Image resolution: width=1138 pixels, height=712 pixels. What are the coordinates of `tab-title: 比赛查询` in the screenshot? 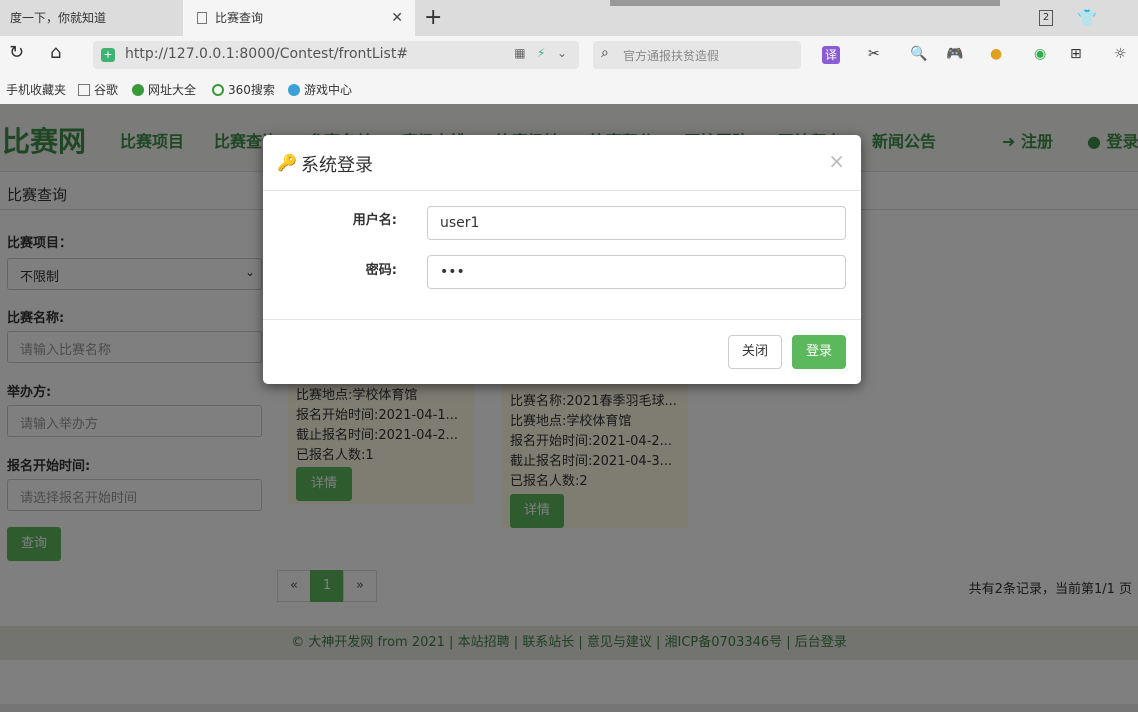 It's located at (239, 18).